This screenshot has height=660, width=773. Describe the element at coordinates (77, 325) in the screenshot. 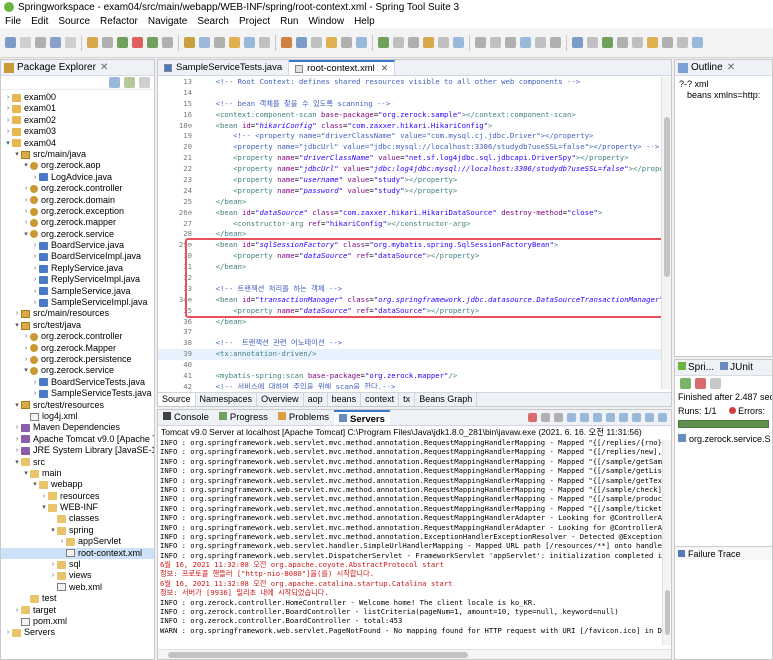

I see `tree-item: ▾ src/test/java` at that location.